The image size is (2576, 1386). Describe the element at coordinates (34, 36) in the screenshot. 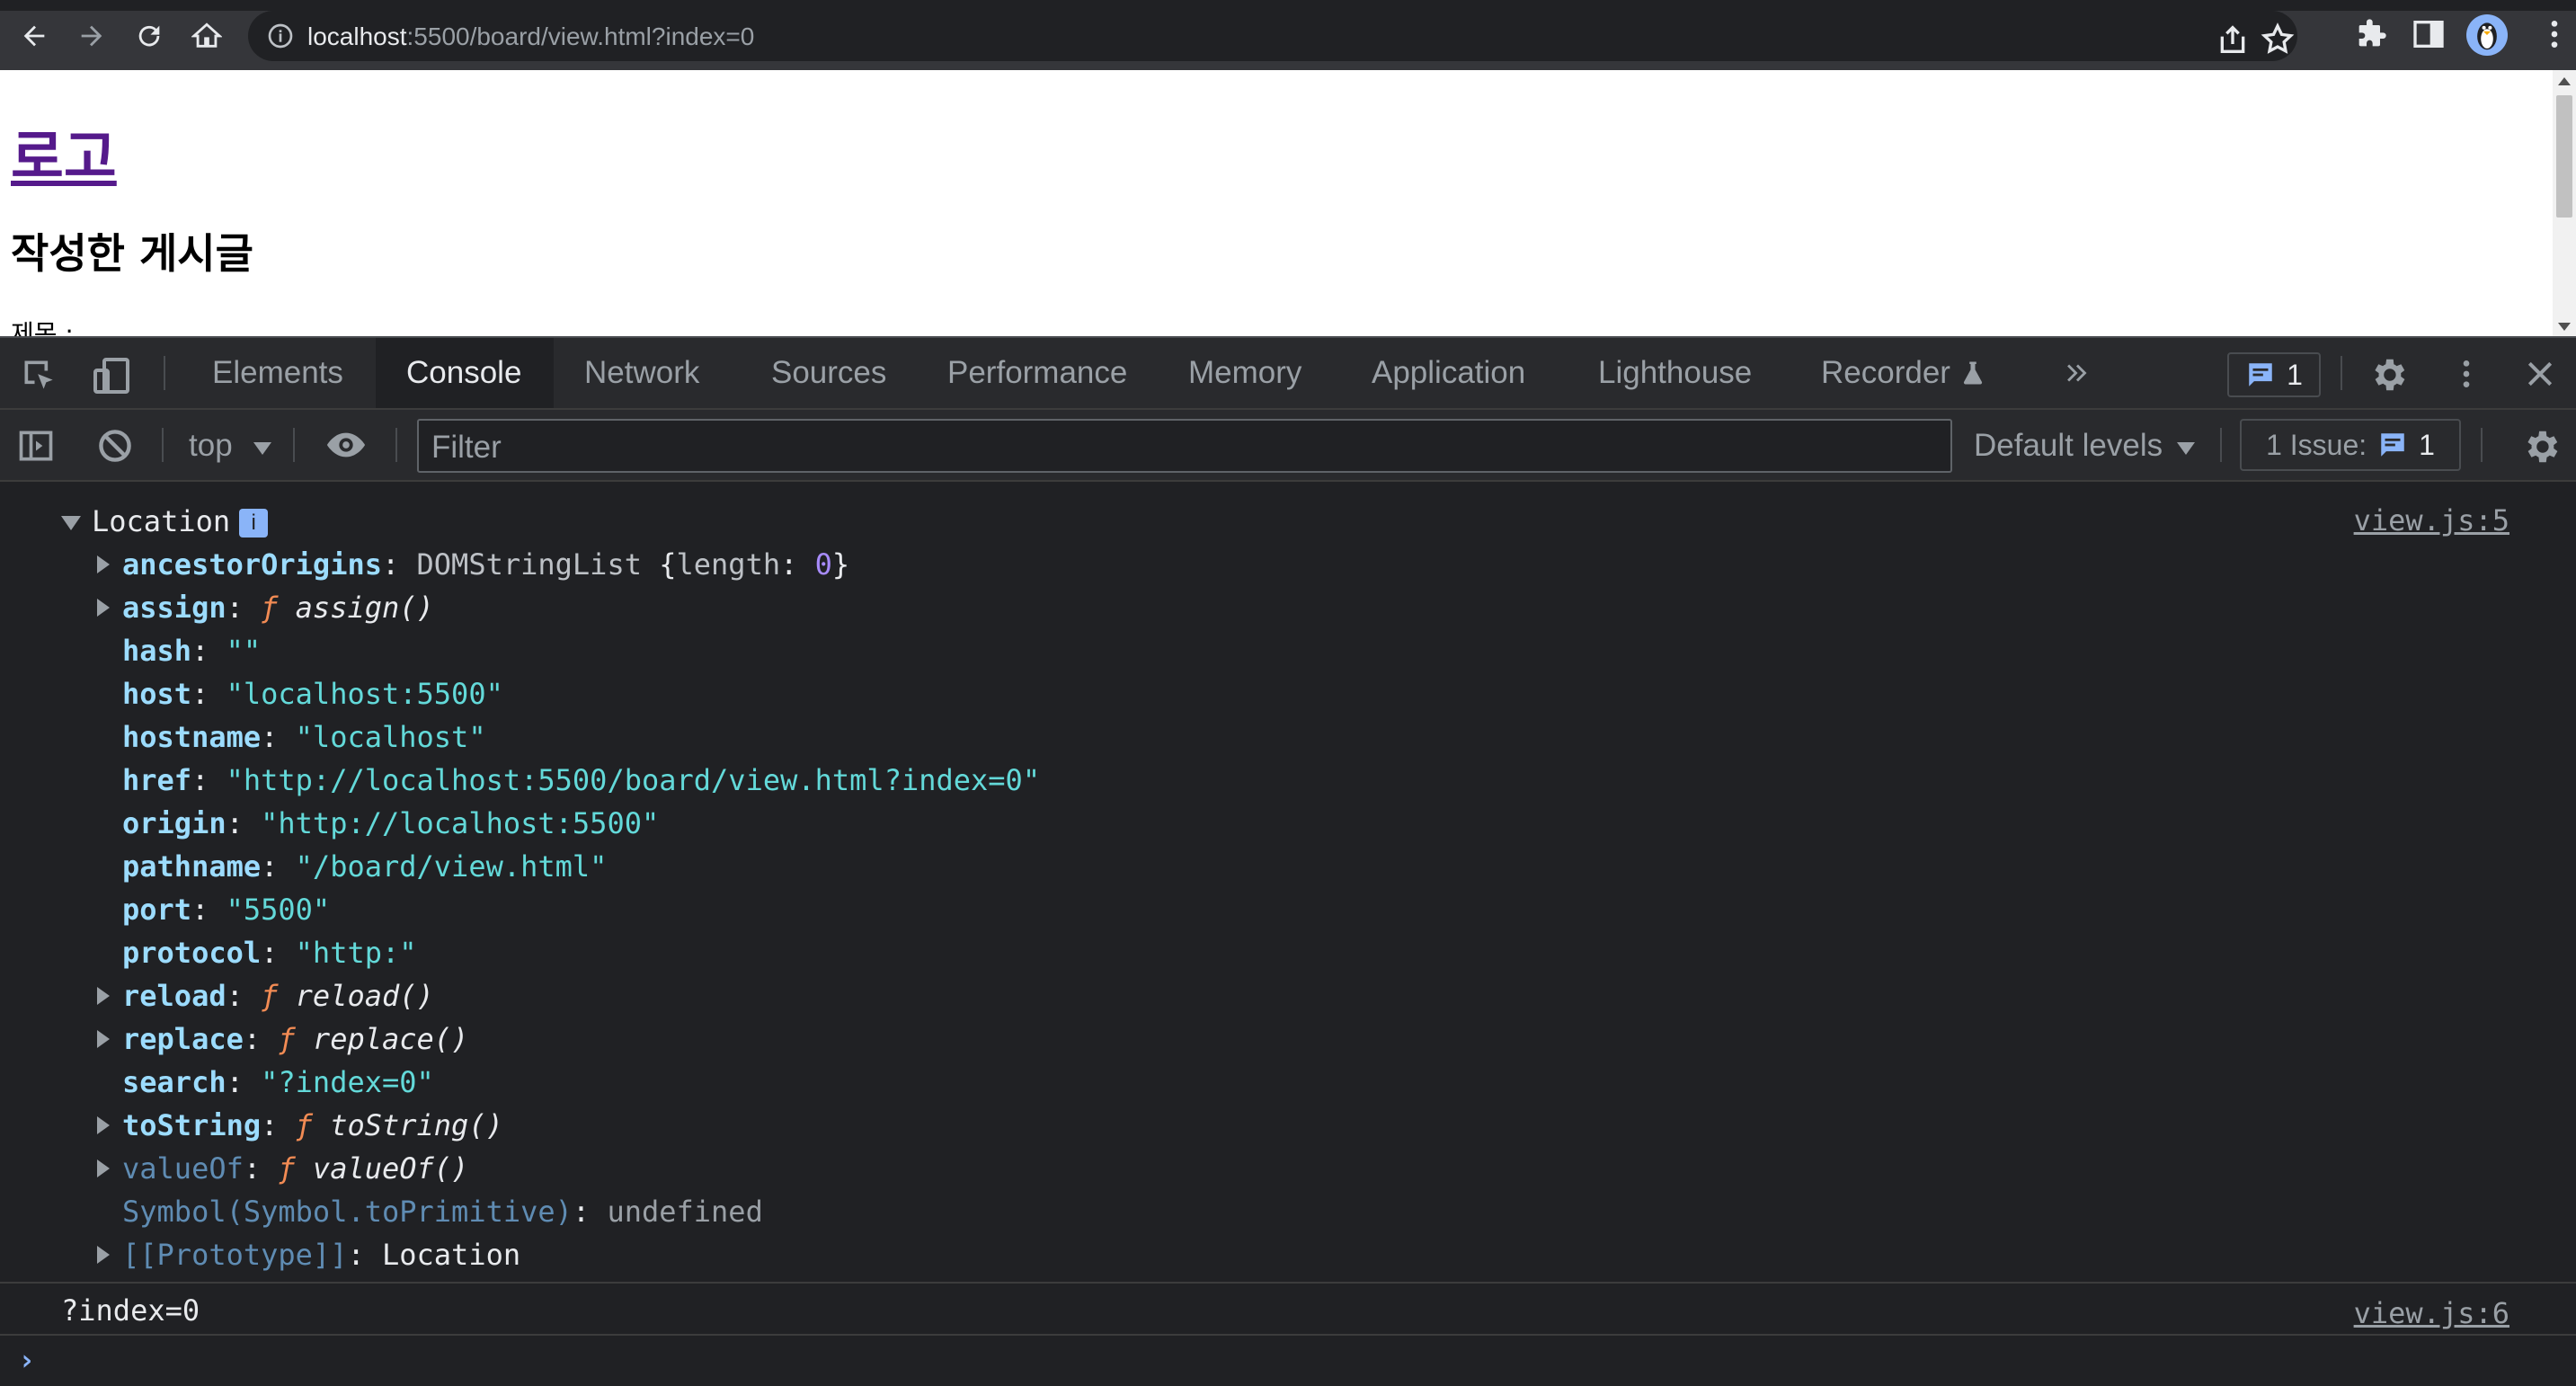

I see `back-button` at that location.